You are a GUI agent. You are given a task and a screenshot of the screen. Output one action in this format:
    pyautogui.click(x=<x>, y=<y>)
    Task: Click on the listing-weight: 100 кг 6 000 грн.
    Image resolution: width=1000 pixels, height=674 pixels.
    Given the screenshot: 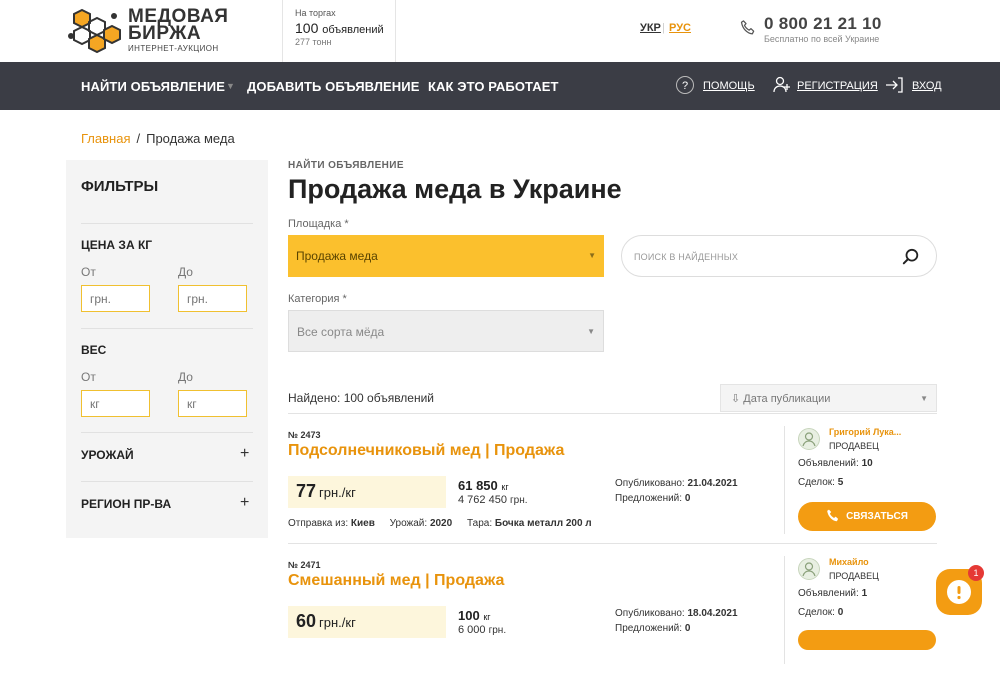 What is the action you would take?
    pyautogui.click(x=482, y=622)
    